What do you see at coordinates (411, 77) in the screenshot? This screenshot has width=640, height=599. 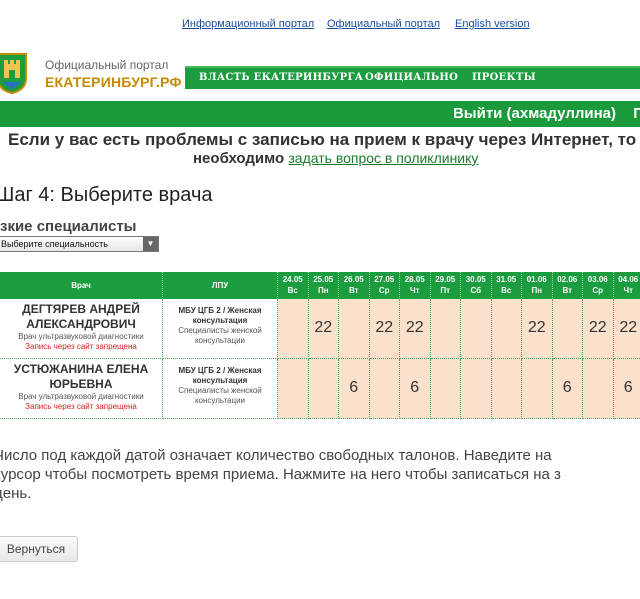 I see `nav-item-official: ОФИЦИАЛЬНО` at bounding box center [411, 77].